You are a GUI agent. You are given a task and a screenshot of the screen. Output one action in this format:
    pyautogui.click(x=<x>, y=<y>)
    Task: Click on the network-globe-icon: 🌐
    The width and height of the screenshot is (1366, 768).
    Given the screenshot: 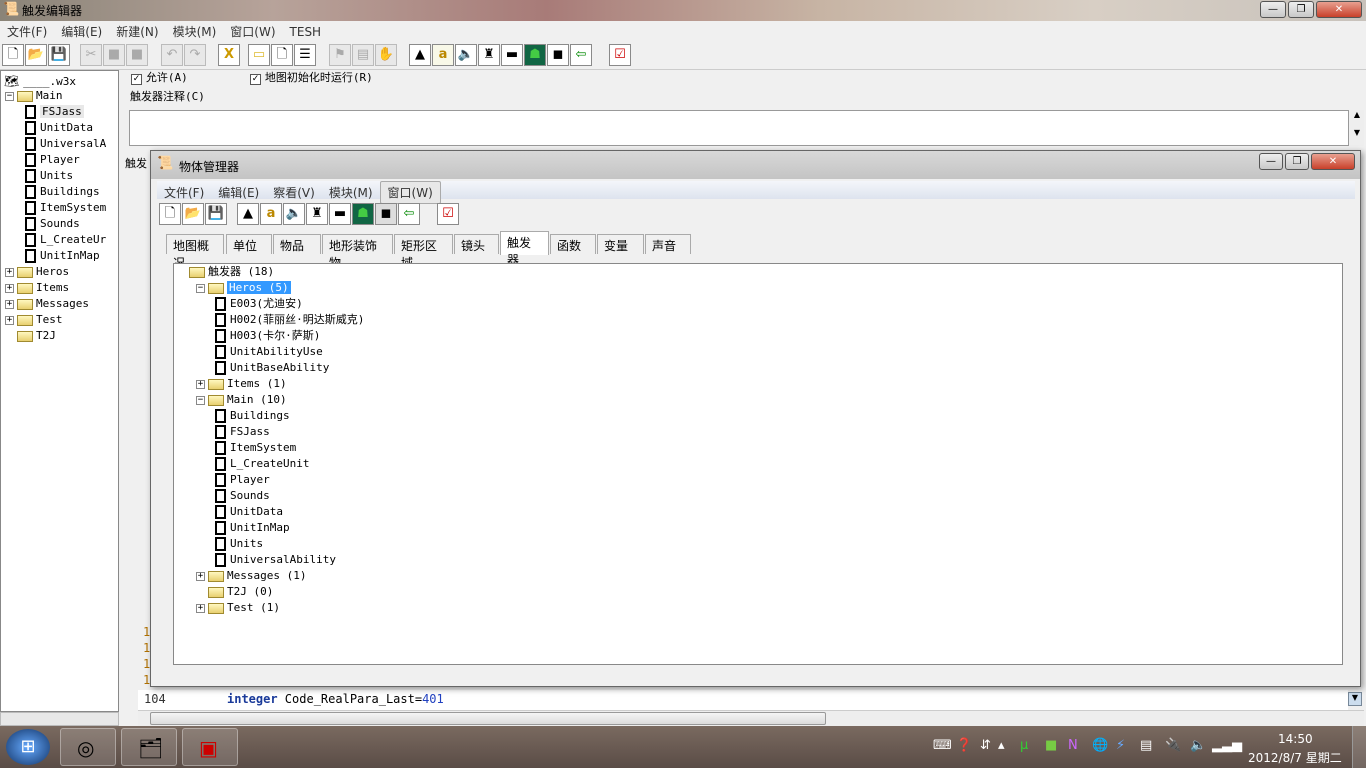 What is the action you would take?
    pyautogui.click(x=1100, y=745)
    